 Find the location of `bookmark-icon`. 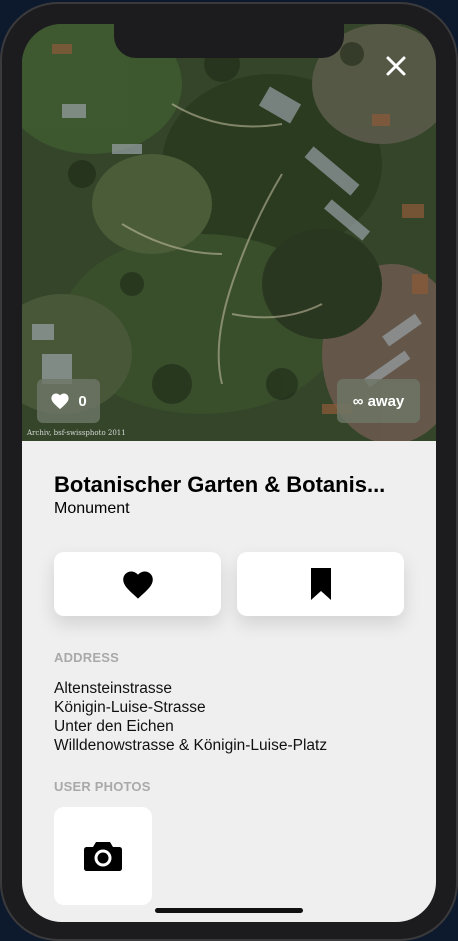

bookmark-icon is located at coordinates (320, 584).